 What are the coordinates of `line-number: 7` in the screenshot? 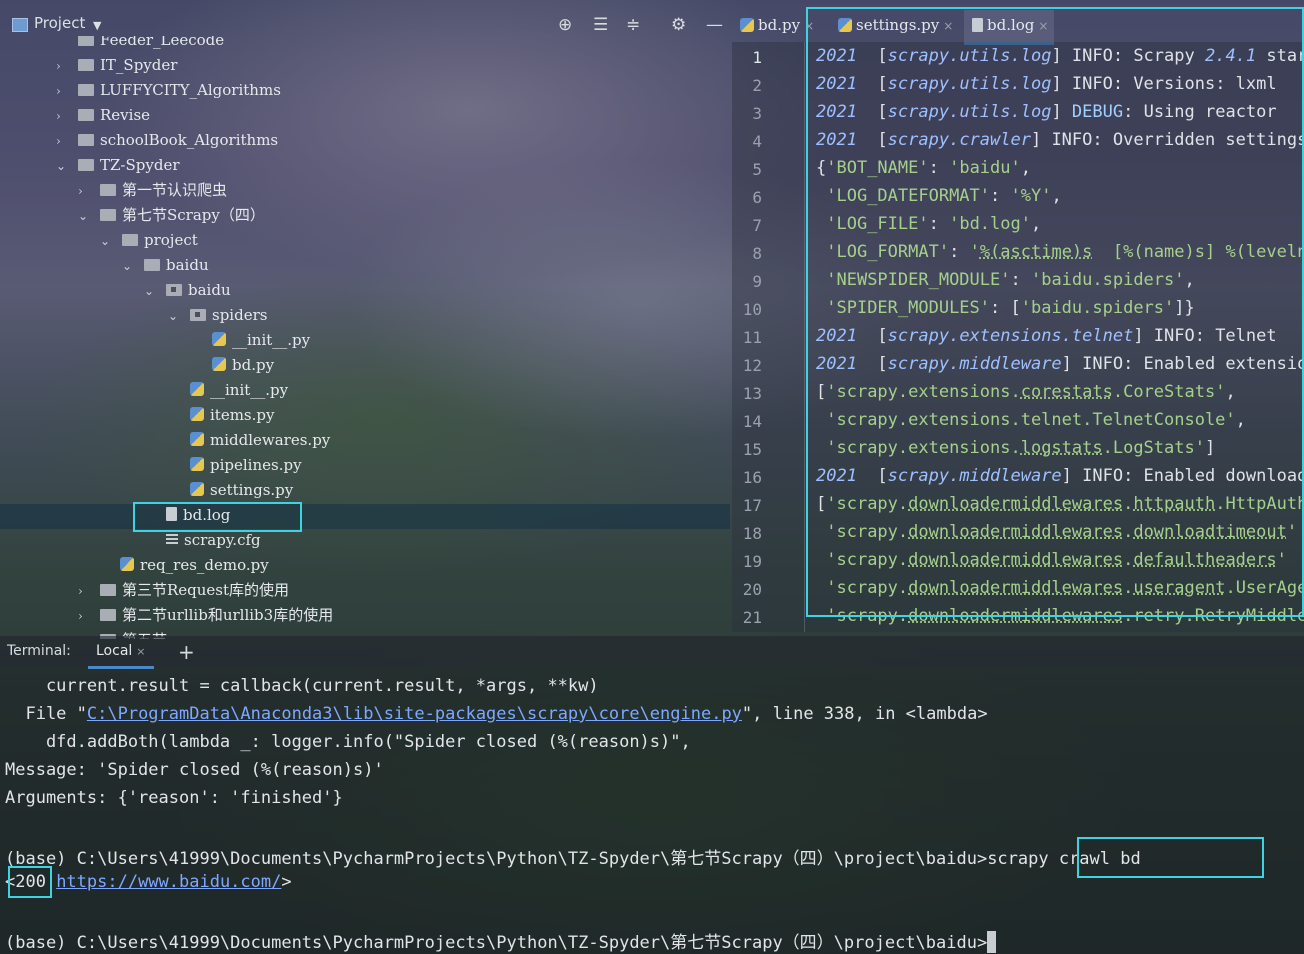 It's located at (757, 225).